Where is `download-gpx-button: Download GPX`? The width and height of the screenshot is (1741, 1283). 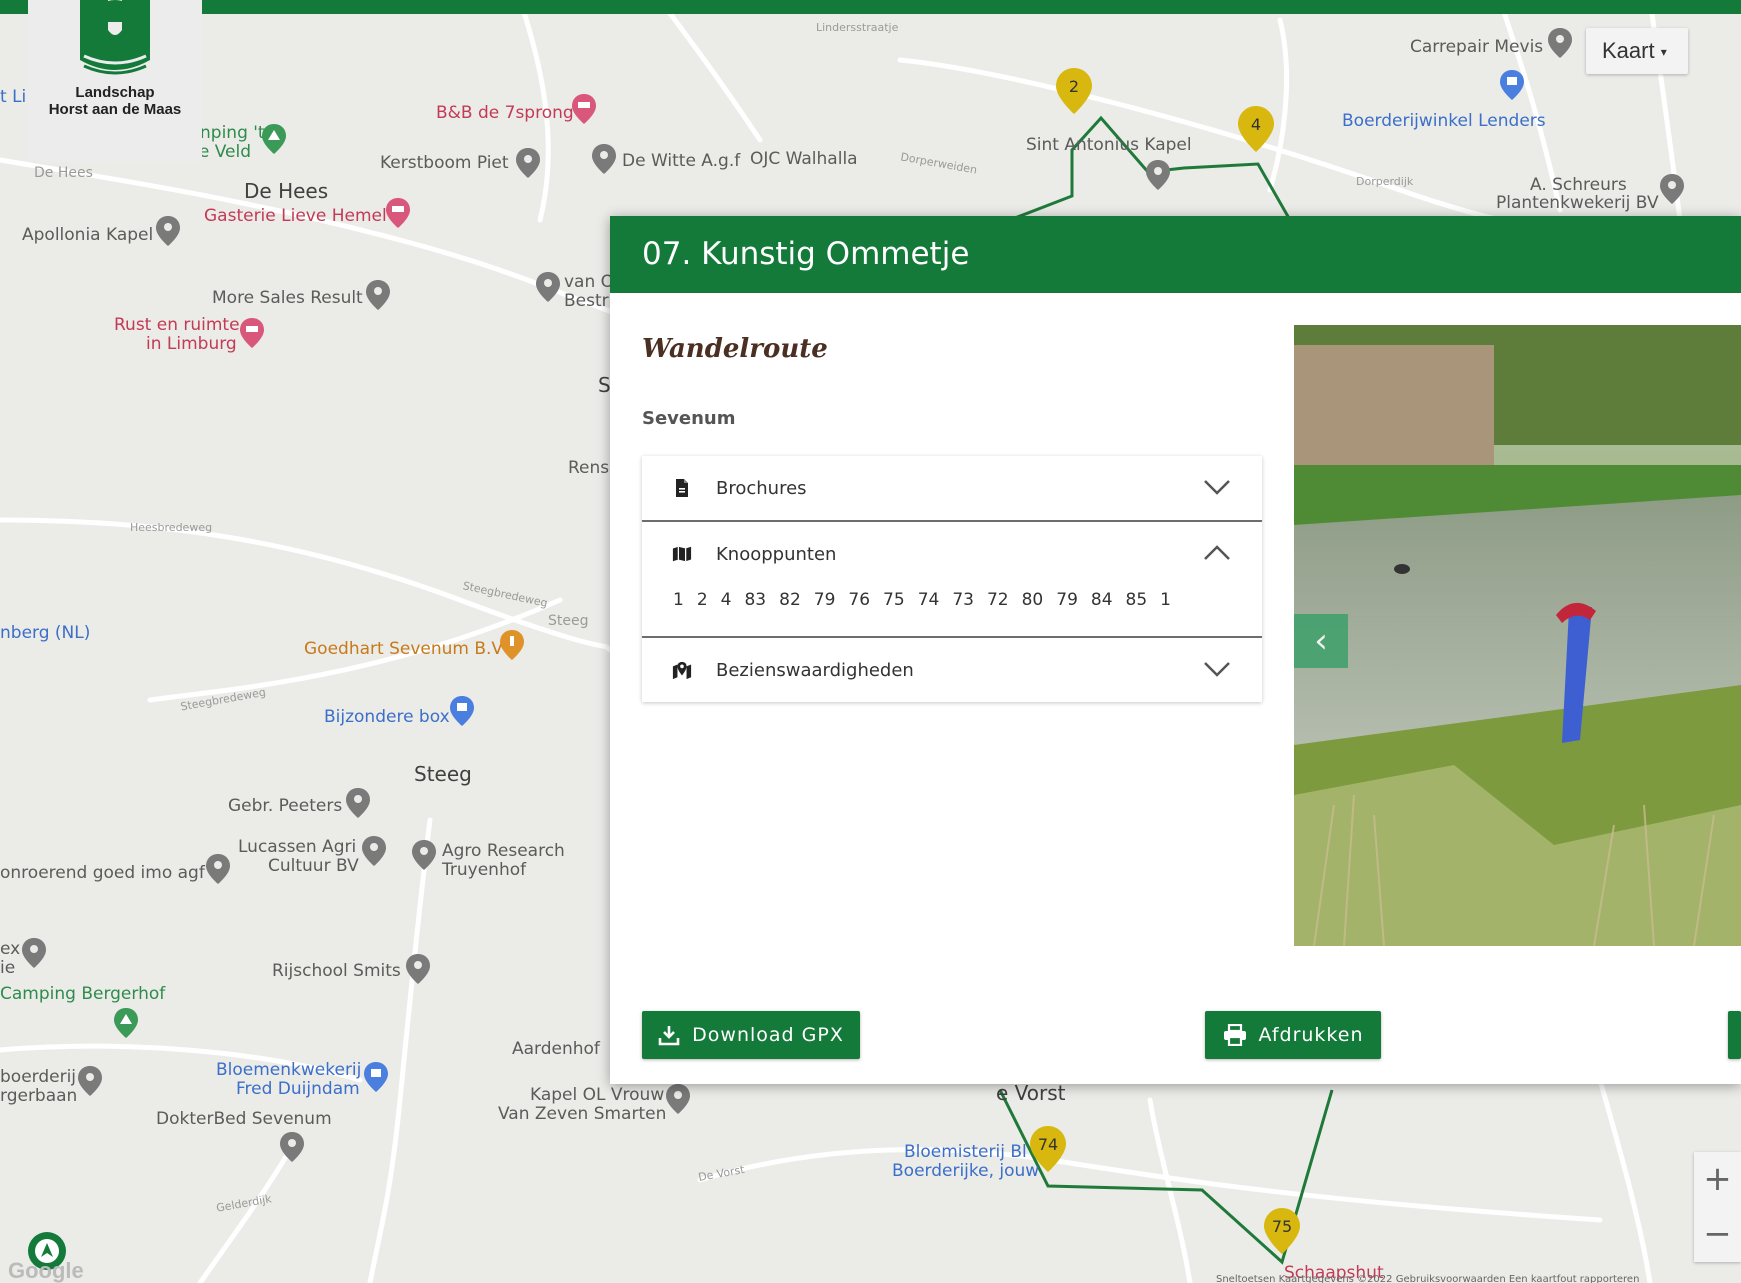
download-gpx-button: Download GPX is located at coordinates (751, 1035).